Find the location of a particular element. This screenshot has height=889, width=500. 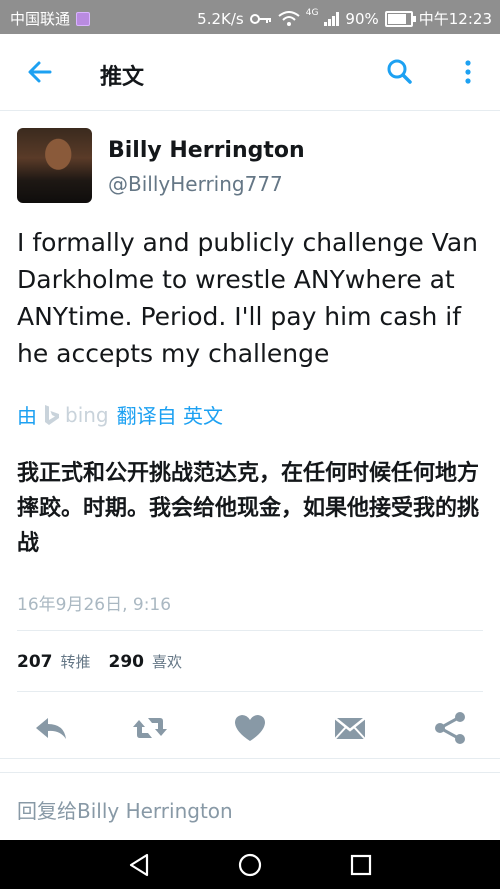

like-icon is located at coordinates (250, 728).